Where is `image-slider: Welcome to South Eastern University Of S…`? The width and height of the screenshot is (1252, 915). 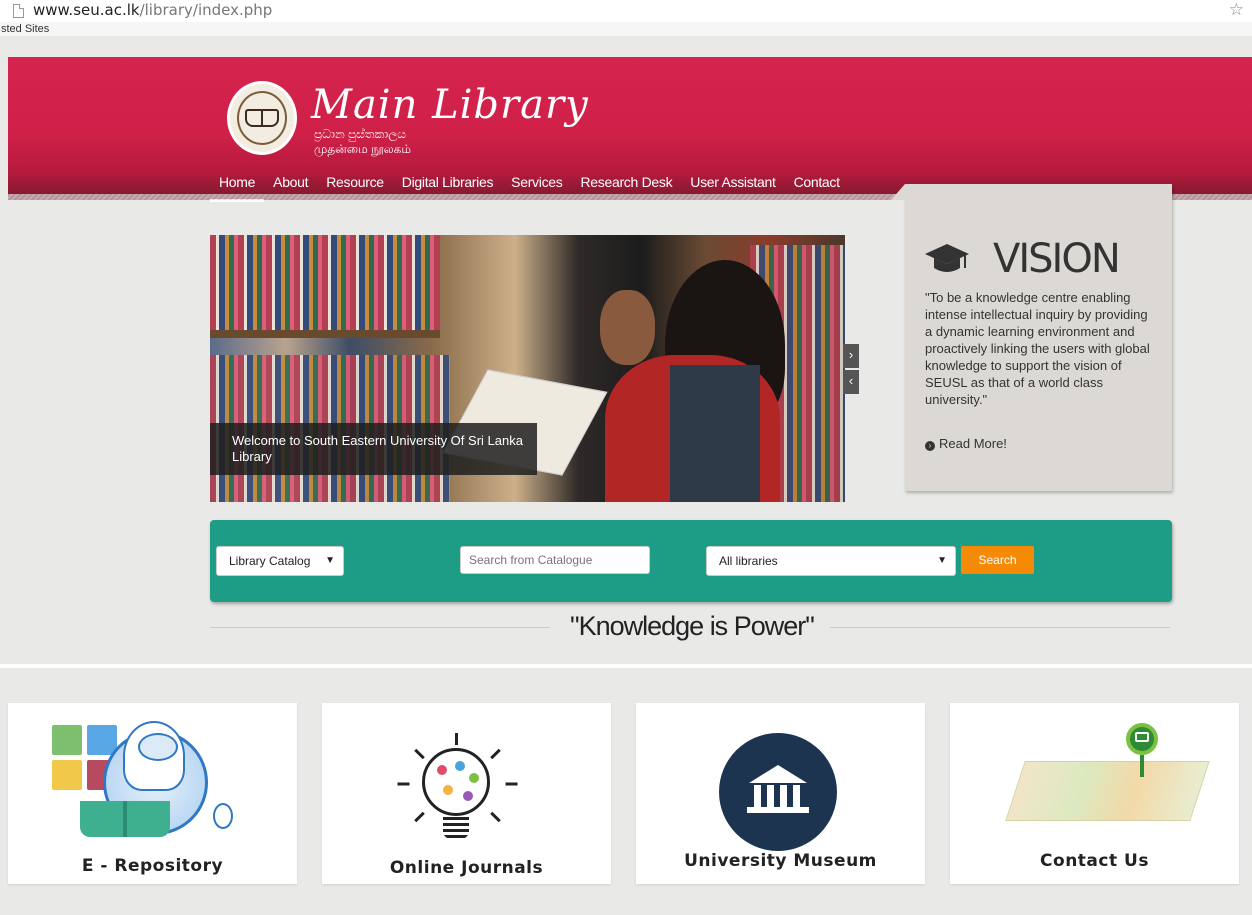 image-slider: Welcome to South Eastern University Of S… is located at coordinates (527, 368).